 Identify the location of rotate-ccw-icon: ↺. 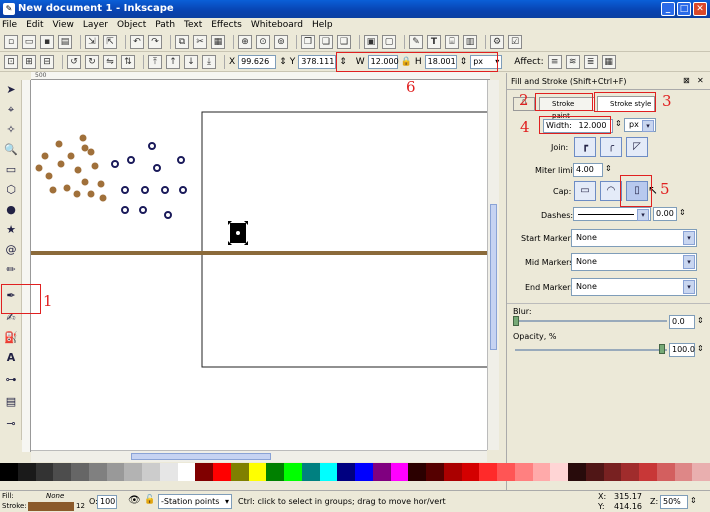
(74, 61).